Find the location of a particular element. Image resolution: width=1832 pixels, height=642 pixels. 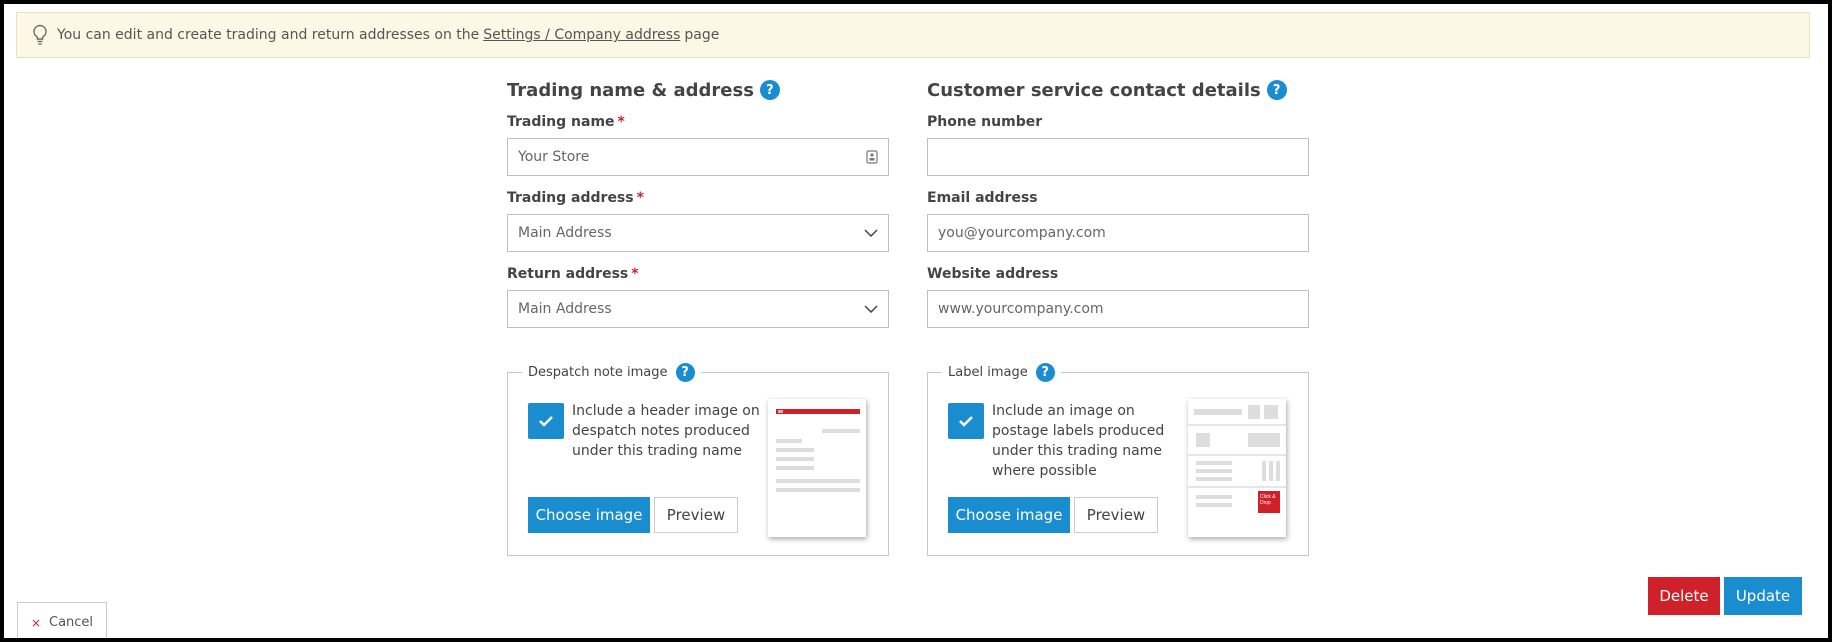

despatch-choose-image-button: Choose image is located at coordinates (589, 515).